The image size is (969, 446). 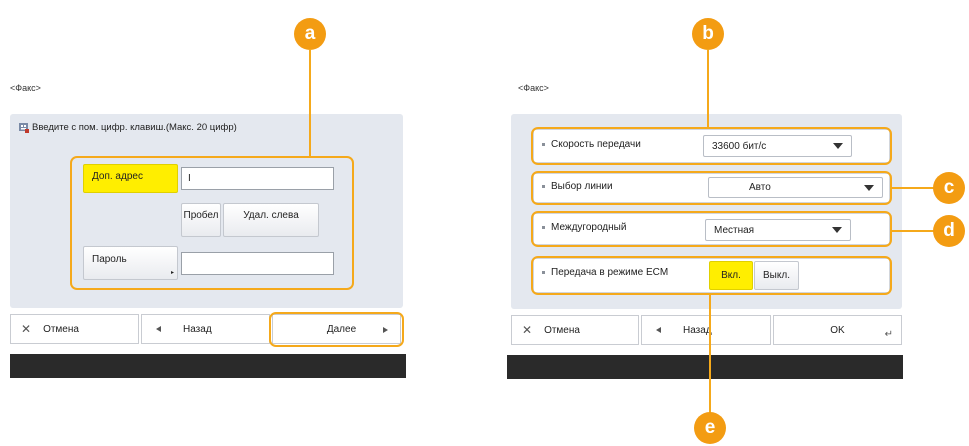 What do you see at coordinates (172, 273) in the screenshot?
I see `corner-mark-icon: ▸` at bounding box center [172, 273].